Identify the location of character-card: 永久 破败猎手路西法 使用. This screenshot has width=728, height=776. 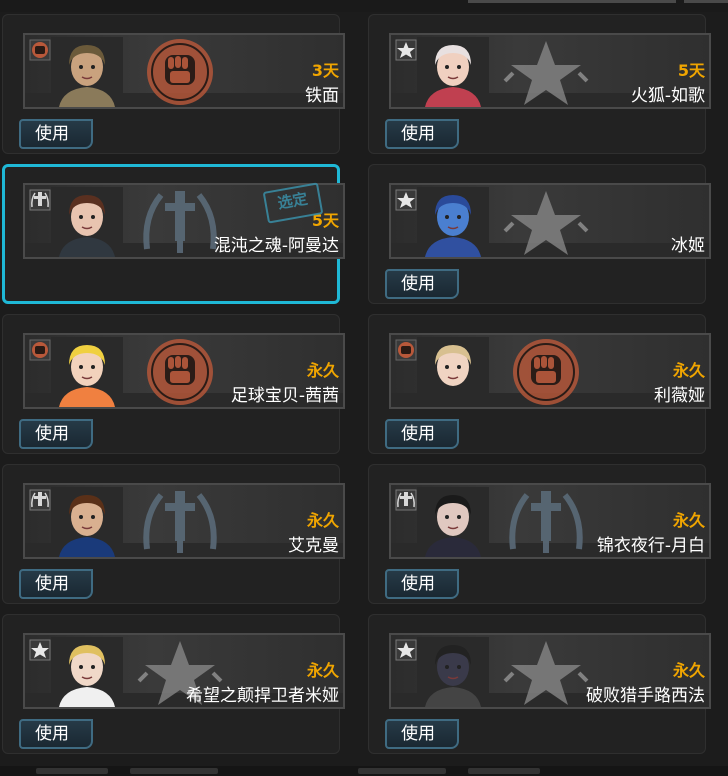
(539, 684).